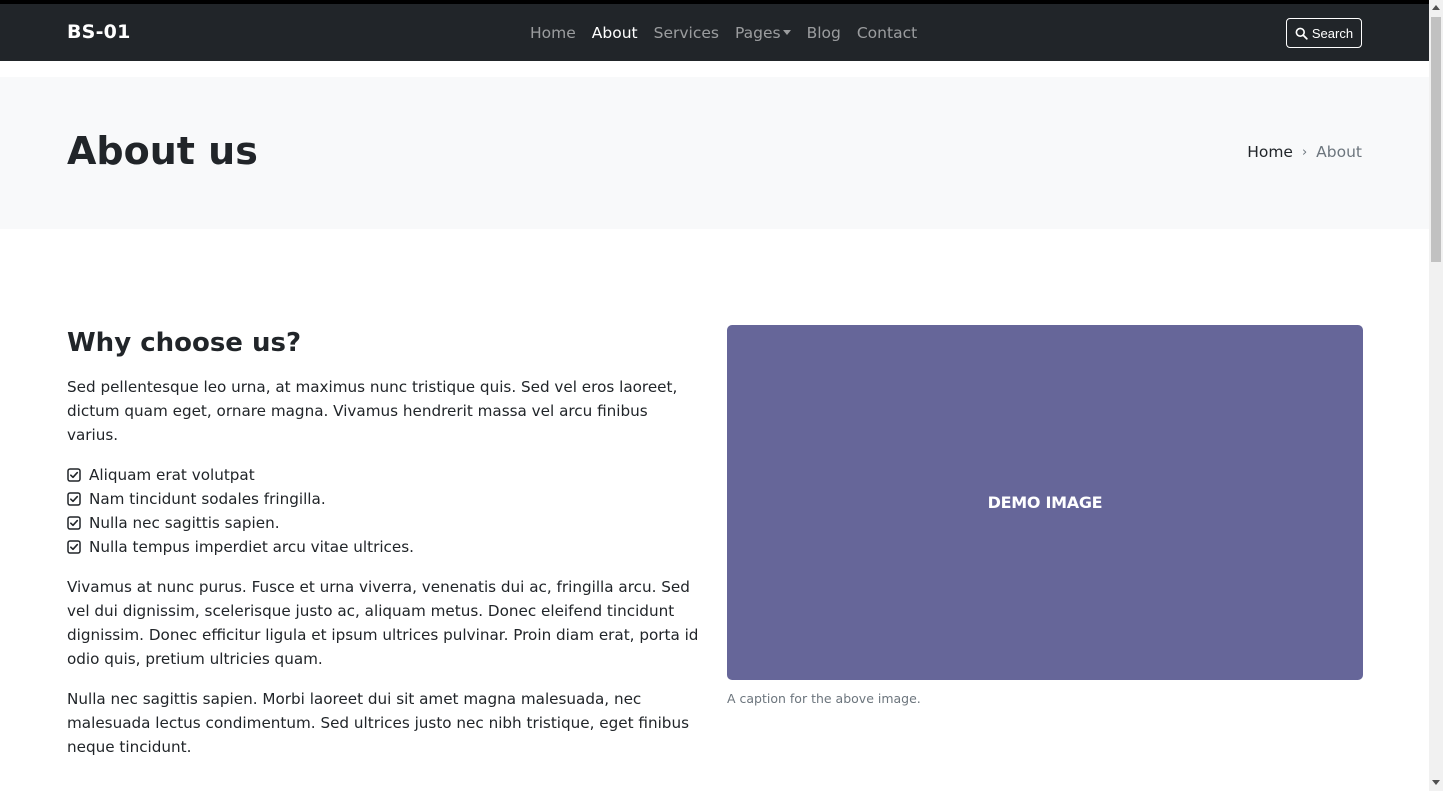  What do you see at coordinates (887, 33) in the screenshot?
I see `nav-link-contact: Contact` at bounding box center [887, 33].